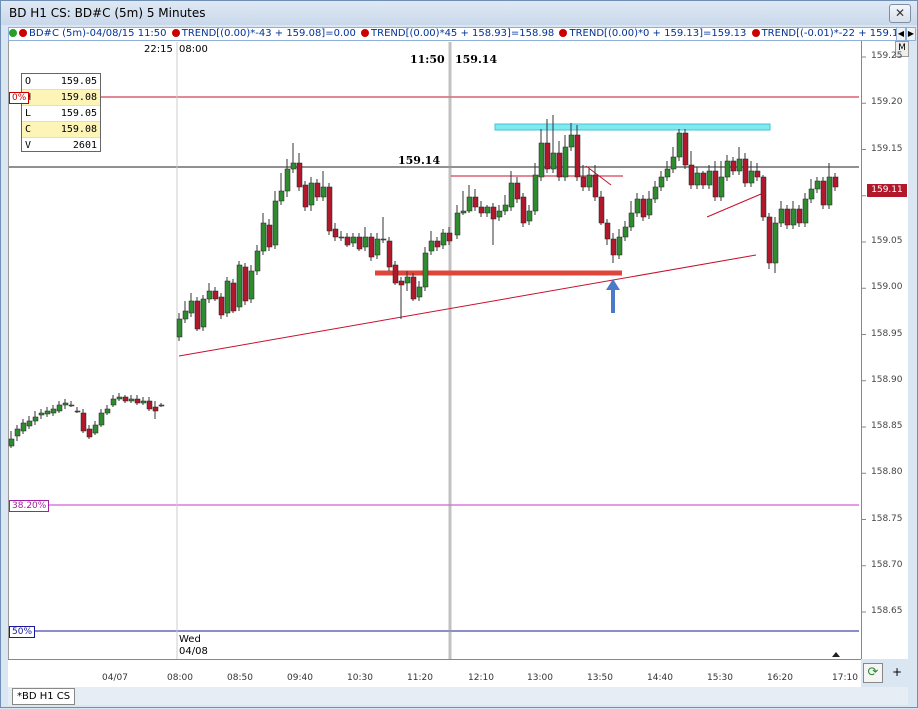  What do you see at coordinates (887, 287) in the screenshot?
I see `price-tick-label: 159.00` at bounding box center [887, 287].